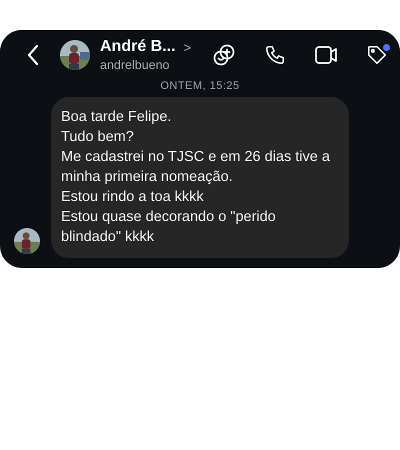  I want to click on timestamp: ONTEM, 15:25, so click(200, 86).